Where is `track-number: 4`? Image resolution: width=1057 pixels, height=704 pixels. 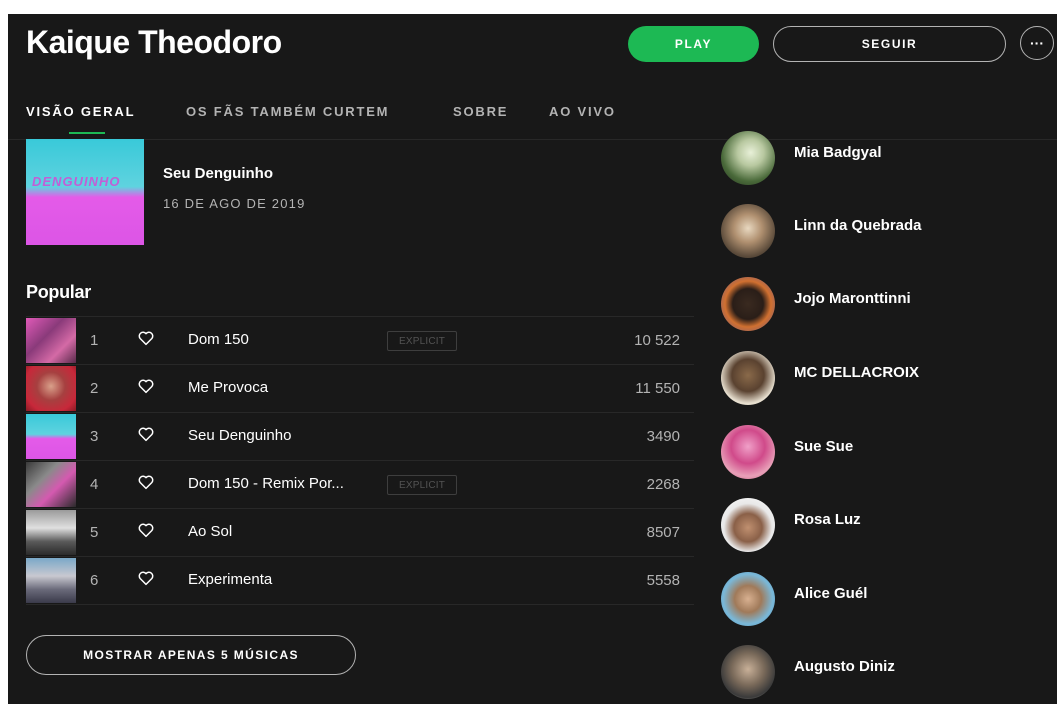 track-number: 4 is located at coordinates (94, 484).